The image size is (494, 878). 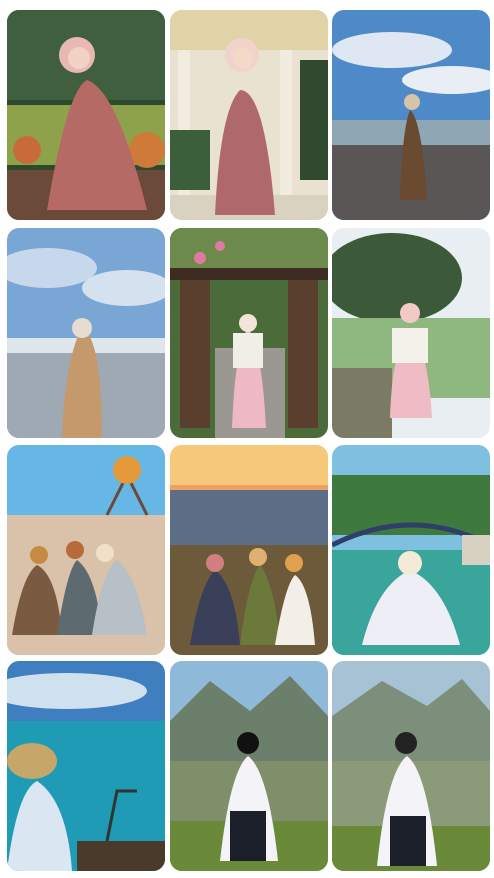 I want to click on sea-deck-photo, so click(x=86, y=766).